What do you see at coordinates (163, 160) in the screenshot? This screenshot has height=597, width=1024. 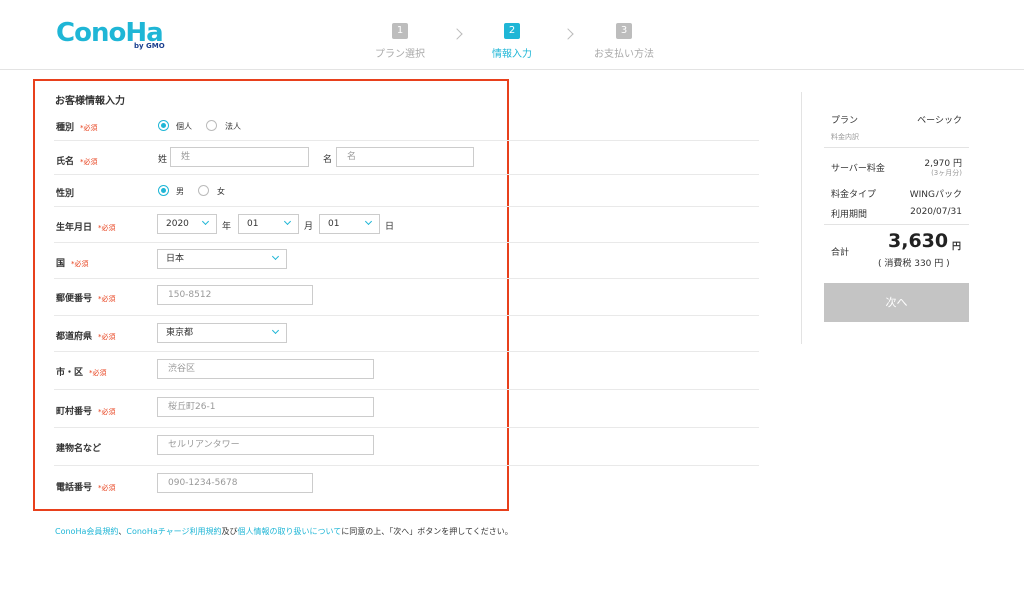 I see `last-name-label: 姓` at bounding box center [163, 160].